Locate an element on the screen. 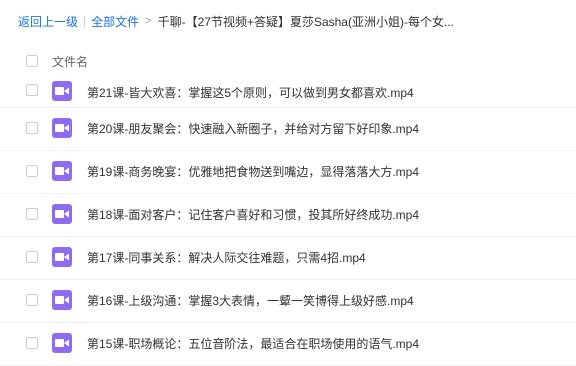 This screenshot has width=576, height=366. file-row: 第17课-同事关系：解决人际交往难题，只需4招.mp4 is located at coordinates (288, 258).